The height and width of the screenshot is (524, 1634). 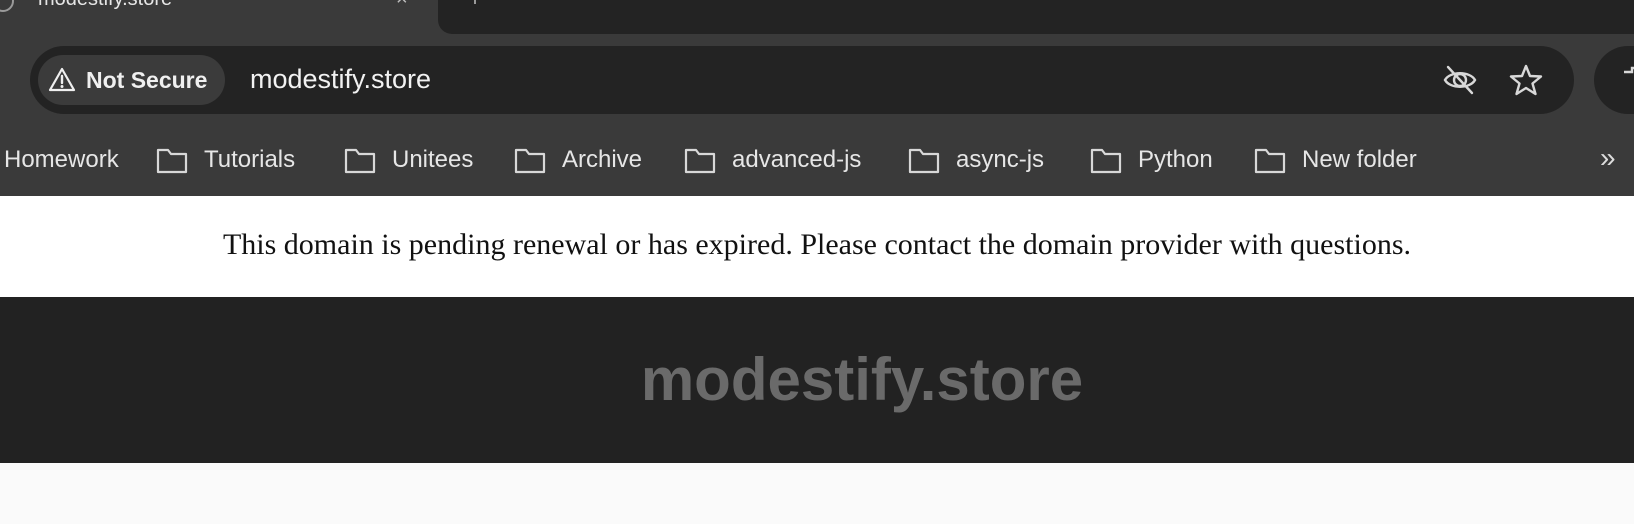 I want to click on bookmark-label: Tutorials, so click(x=250, y=159).